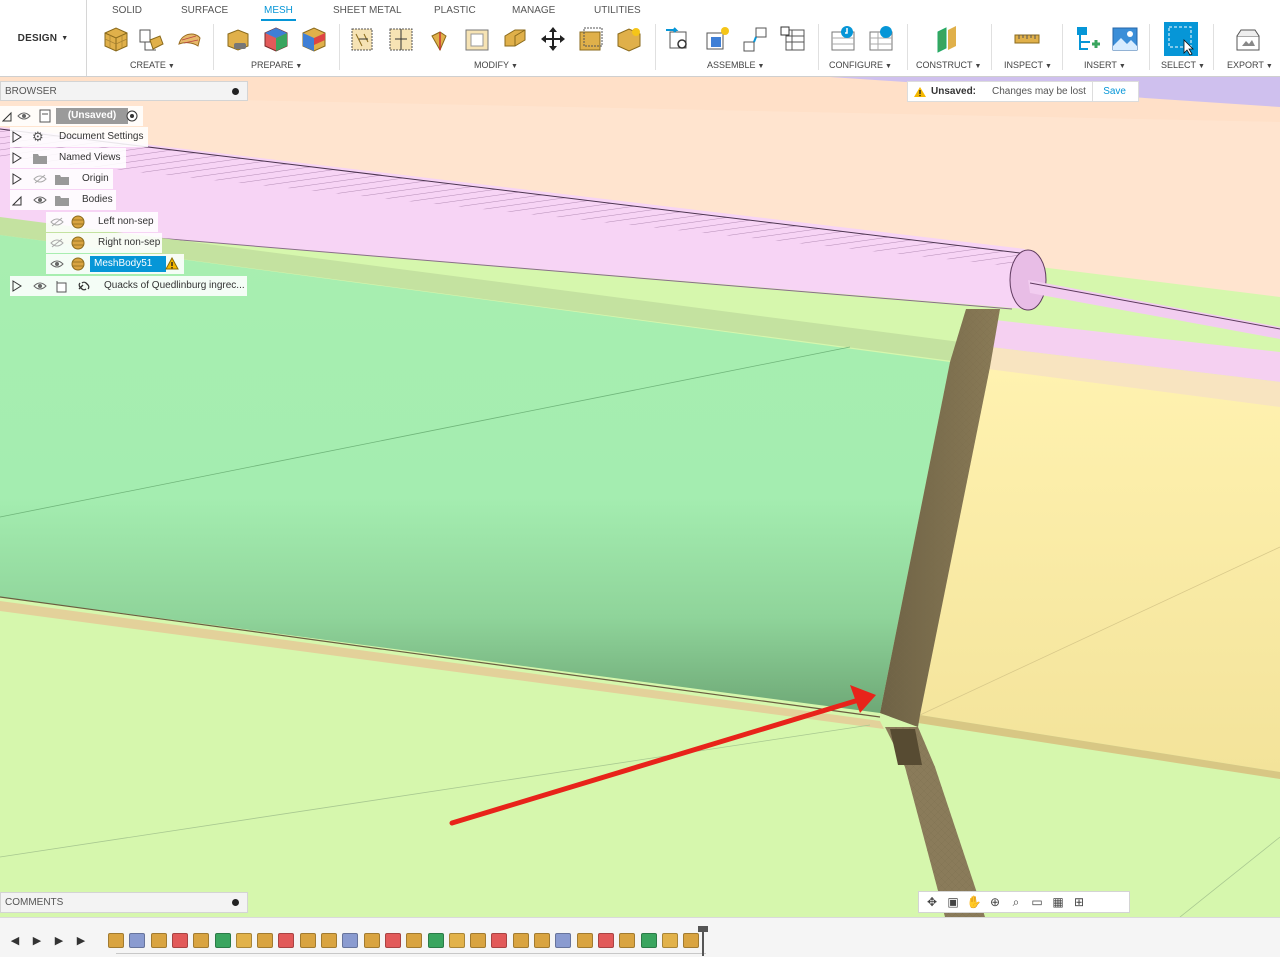 Image resolution: width=1280 pixels, height=957 pixels. Describe the element at coordinates (717, 39) in the screenshot. I see `joint-icon` at that location.